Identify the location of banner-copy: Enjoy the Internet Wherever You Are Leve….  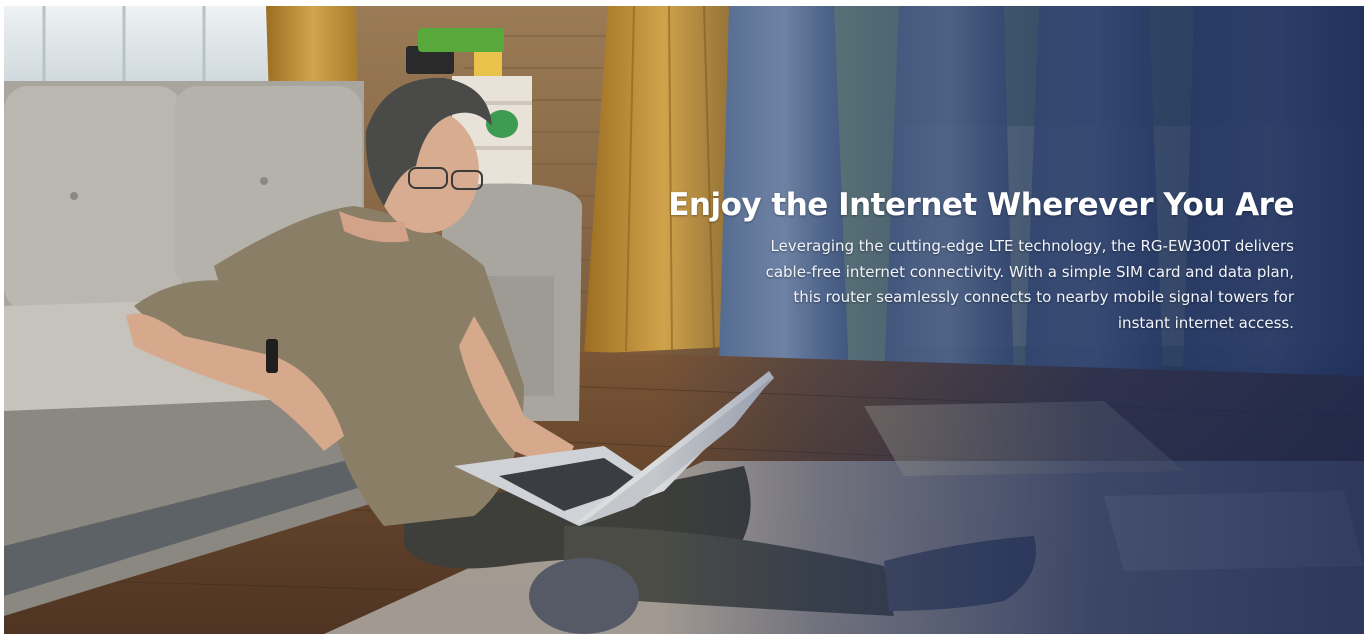
(944, 260).